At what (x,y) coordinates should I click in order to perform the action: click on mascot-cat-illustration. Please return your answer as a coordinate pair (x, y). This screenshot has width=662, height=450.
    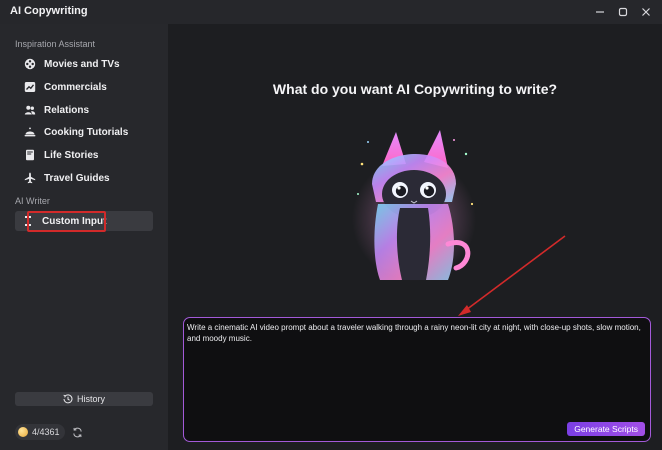
    Looking at the image, I should click on (414, 205).